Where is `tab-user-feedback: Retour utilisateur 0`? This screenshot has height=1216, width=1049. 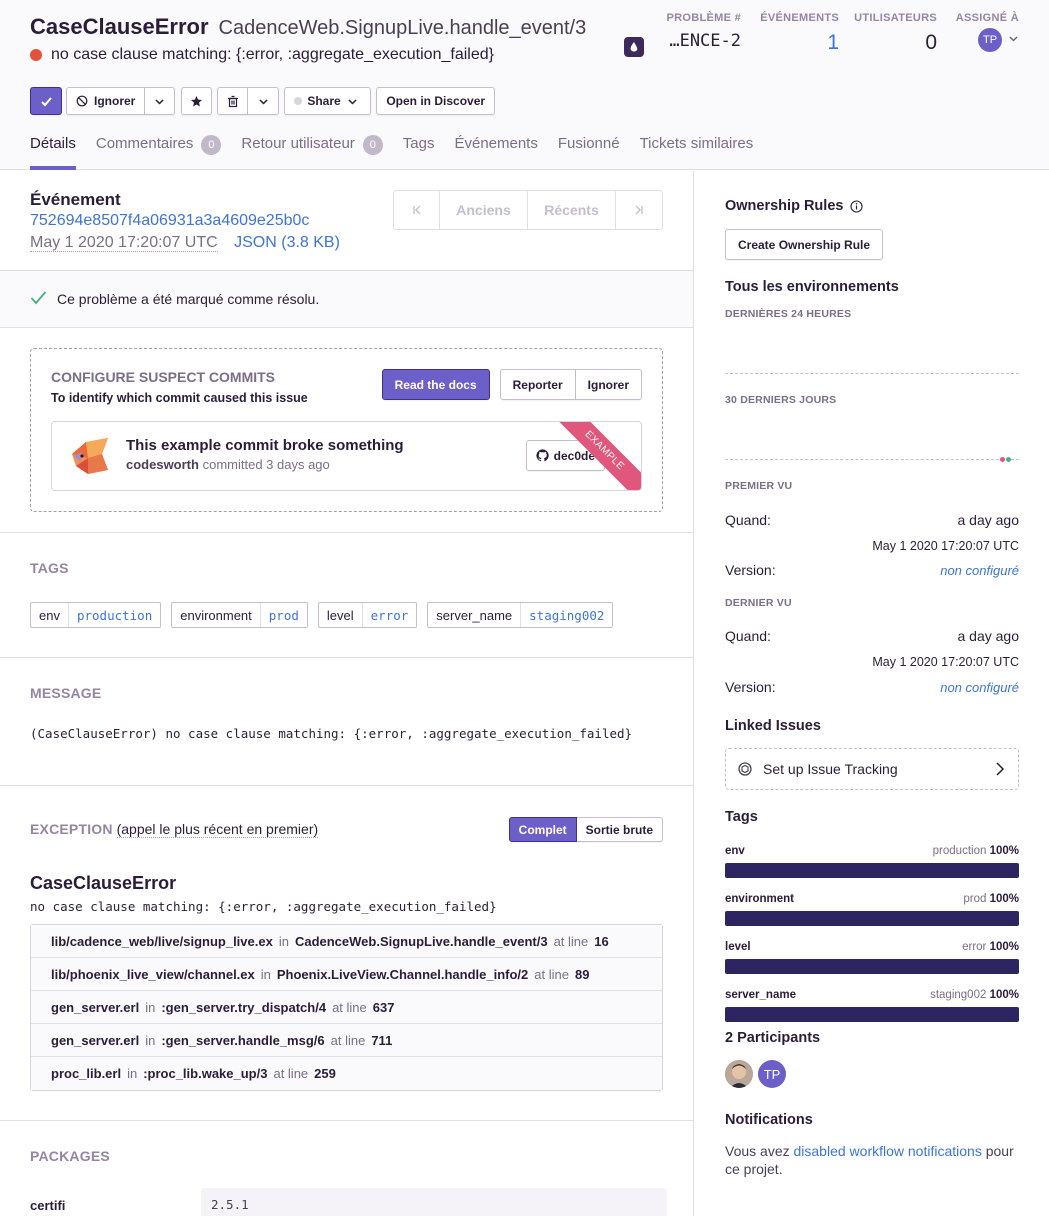 tab-user-feedback: Retour utilisateur 0 is located at coordinates (312, 152).